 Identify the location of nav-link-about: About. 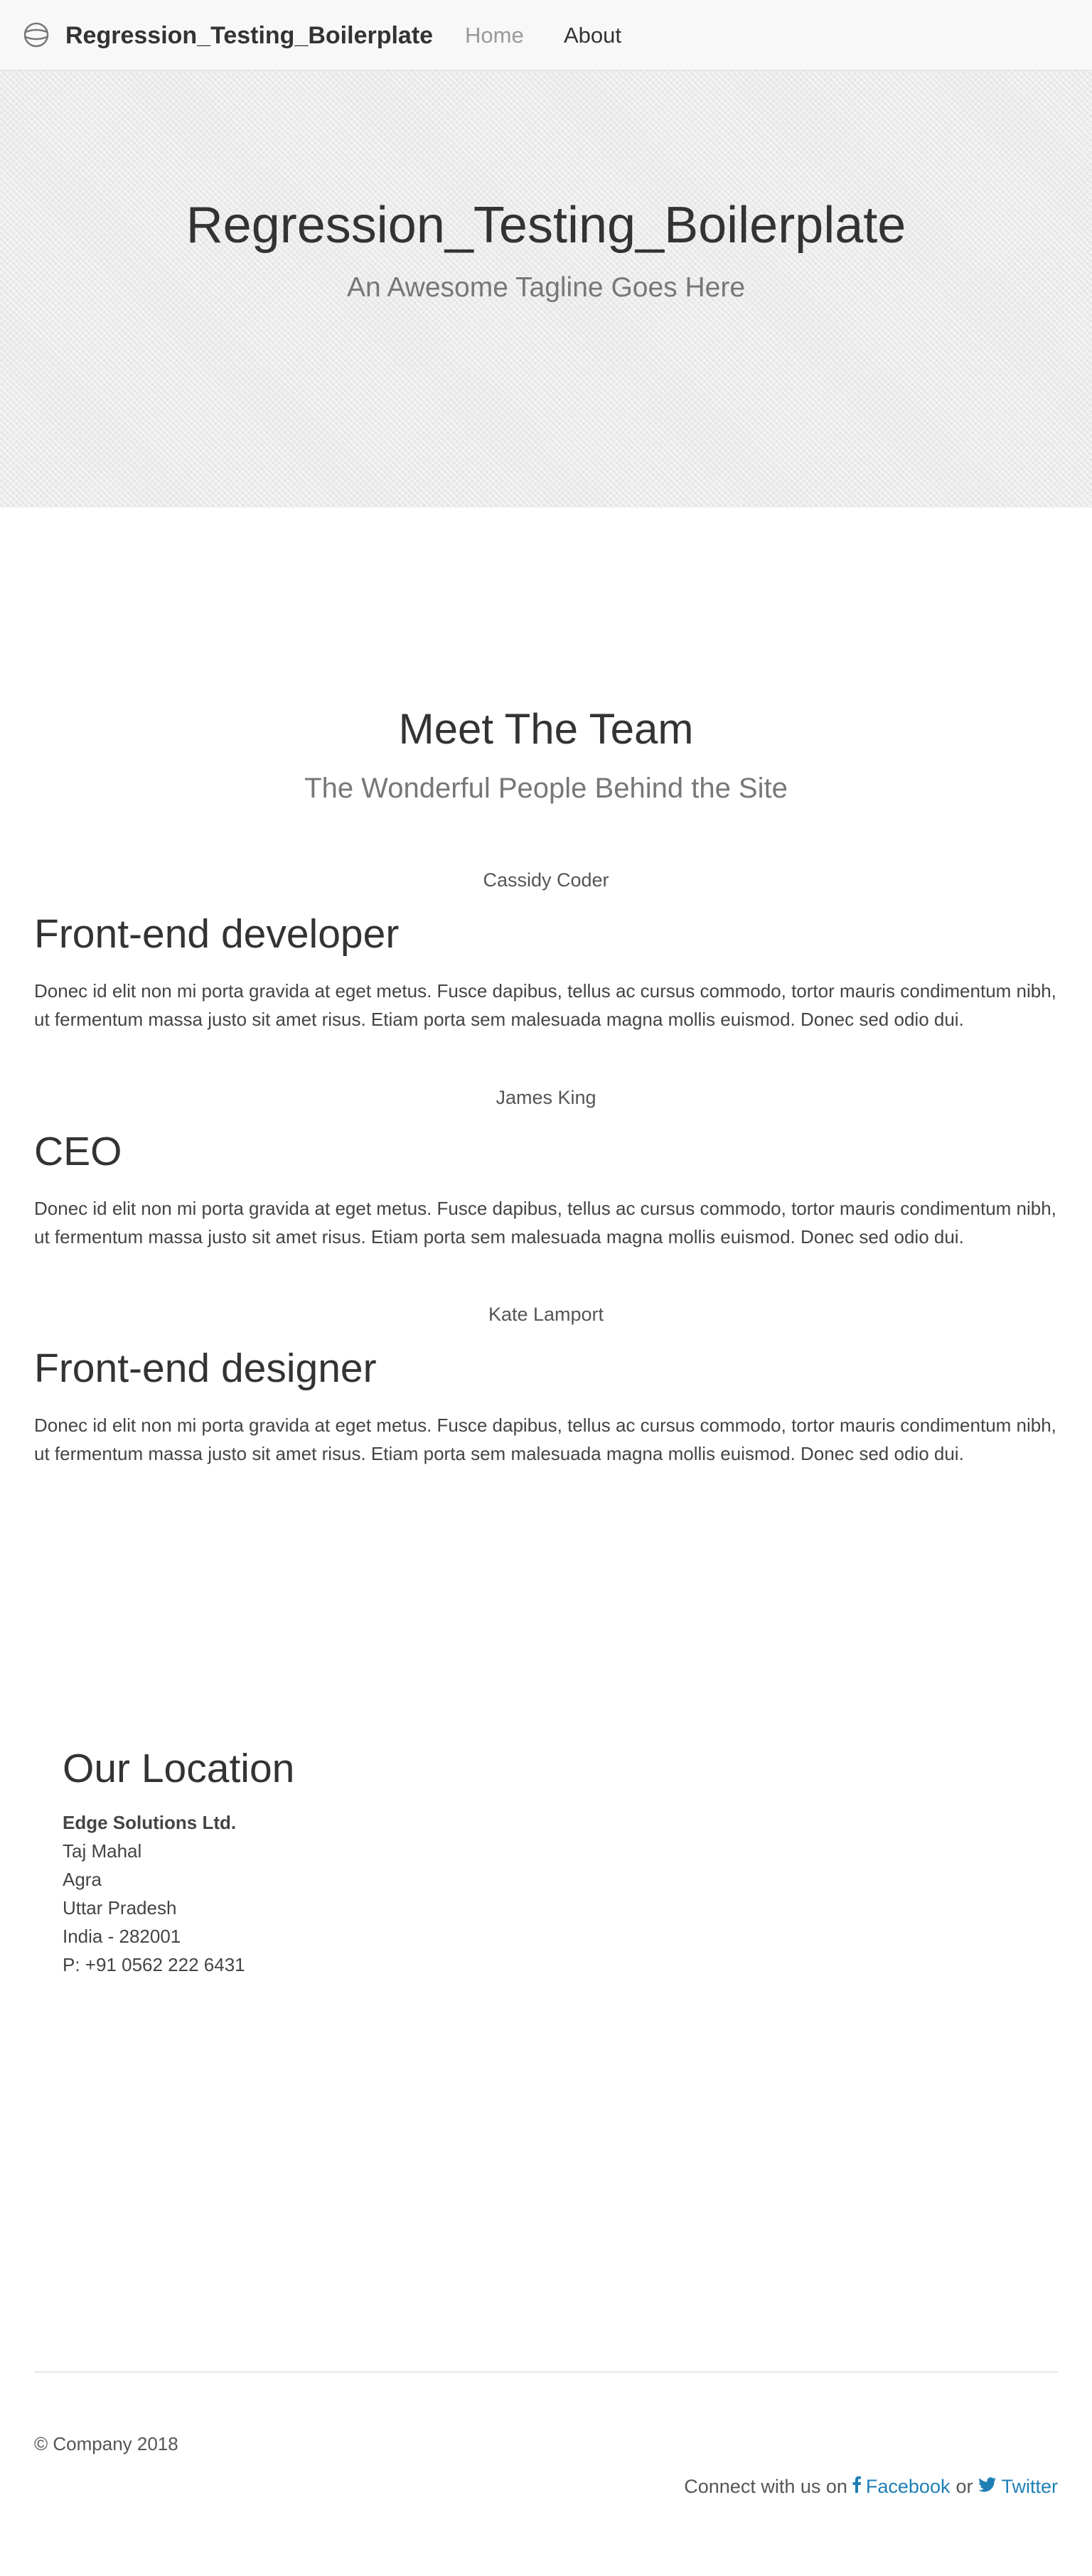
(593, 35).